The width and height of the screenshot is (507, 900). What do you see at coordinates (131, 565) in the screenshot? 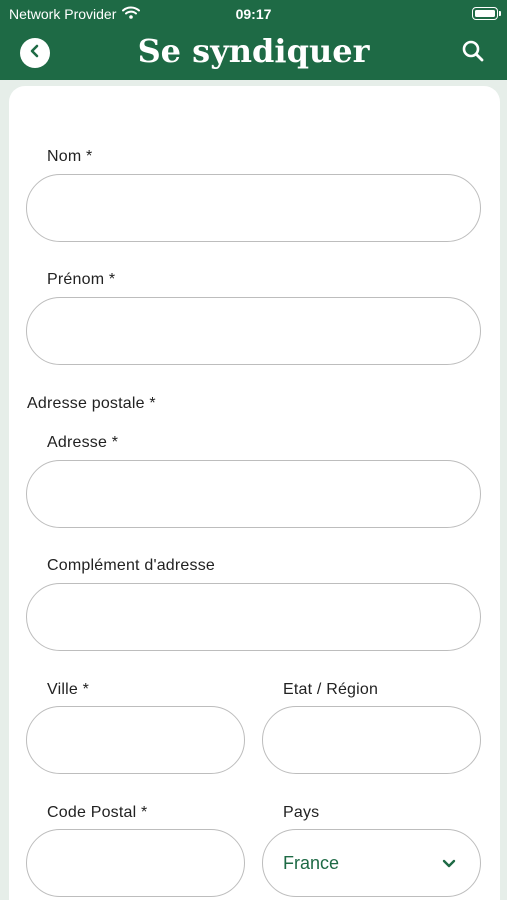
I see `complement-label: Complément d'adresse` at bounding box center [131, 565].